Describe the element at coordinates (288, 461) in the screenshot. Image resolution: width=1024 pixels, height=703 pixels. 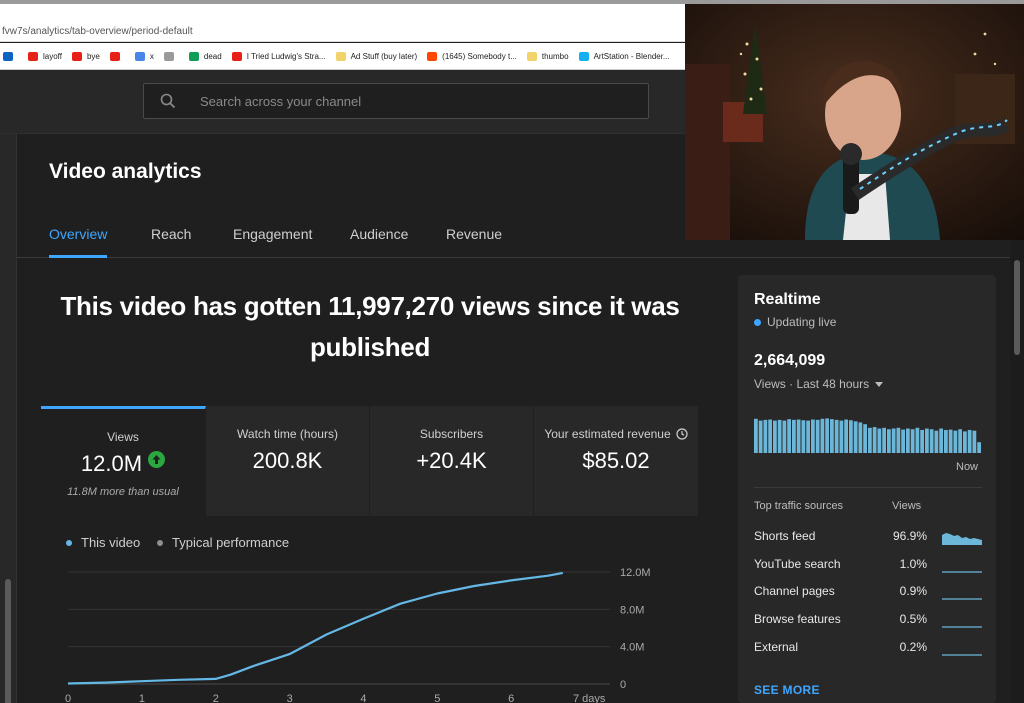
I see `metric-card-watch-time: Watch time (hours) 200.8K` at that location.